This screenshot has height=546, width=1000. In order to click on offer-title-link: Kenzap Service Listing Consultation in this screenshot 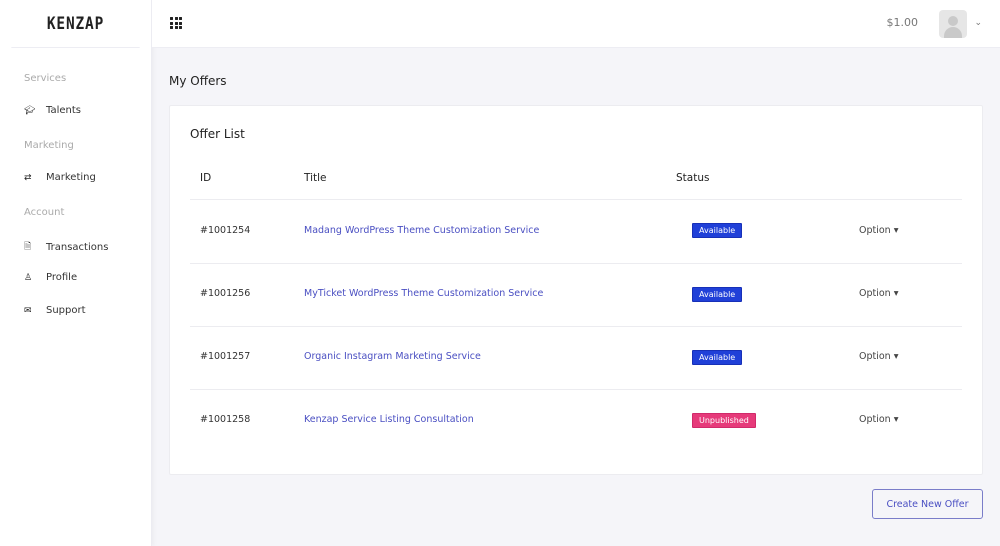, I will do `click(389, 419)`.